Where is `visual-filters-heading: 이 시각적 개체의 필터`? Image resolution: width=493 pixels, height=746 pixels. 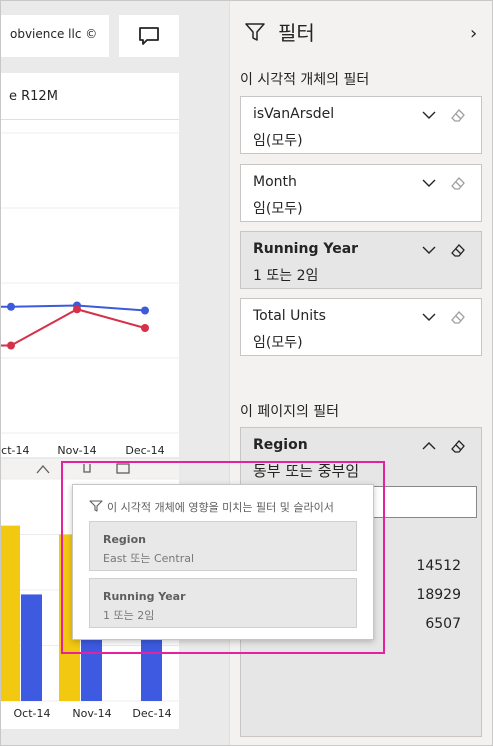
visual-filters-heading: 이 시각적 개체의 필터 is located at coordinates (305, 80).